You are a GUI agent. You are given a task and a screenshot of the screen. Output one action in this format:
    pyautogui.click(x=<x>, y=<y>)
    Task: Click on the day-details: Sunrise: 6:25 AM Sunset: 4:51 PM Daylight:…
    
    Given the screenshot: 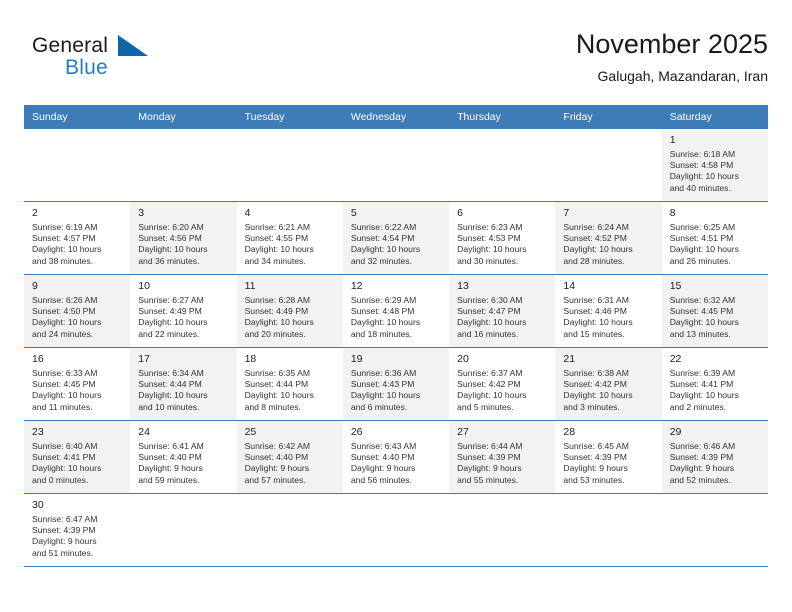 What is the action you would take?
    pyautogui.click(x=715, y=244)
    